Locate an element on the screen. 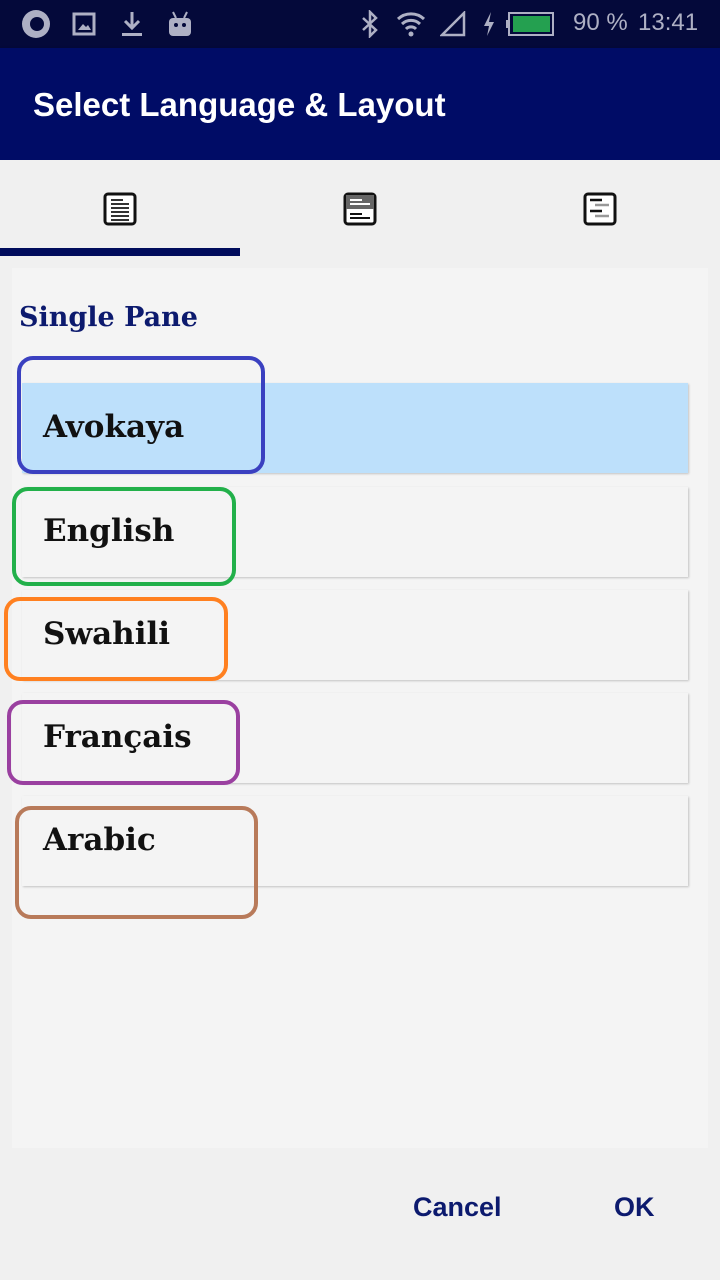 The height and width of the screenshot is (1280, 720). download-icon is located at coordinates (132, 24).